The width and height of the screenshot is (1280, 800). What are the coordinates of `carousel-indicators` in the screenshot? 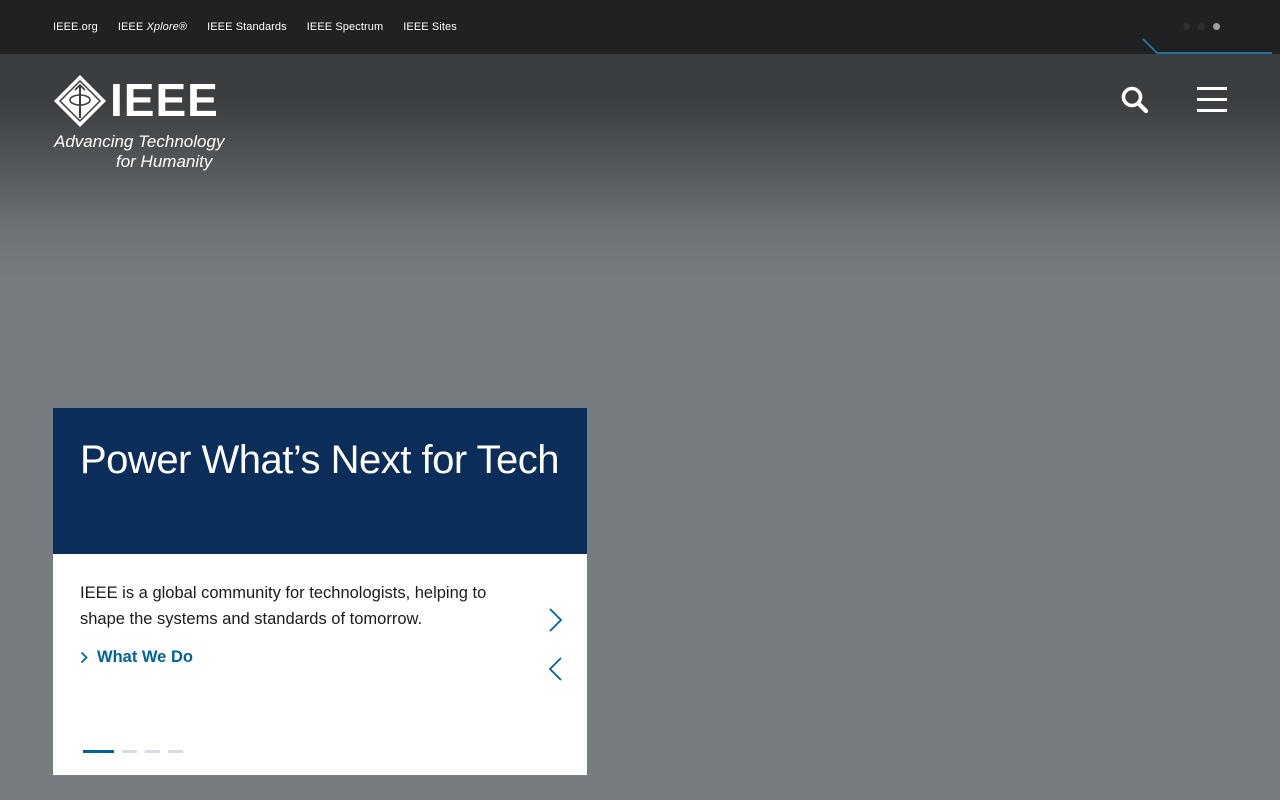 It's located at (133, 751).